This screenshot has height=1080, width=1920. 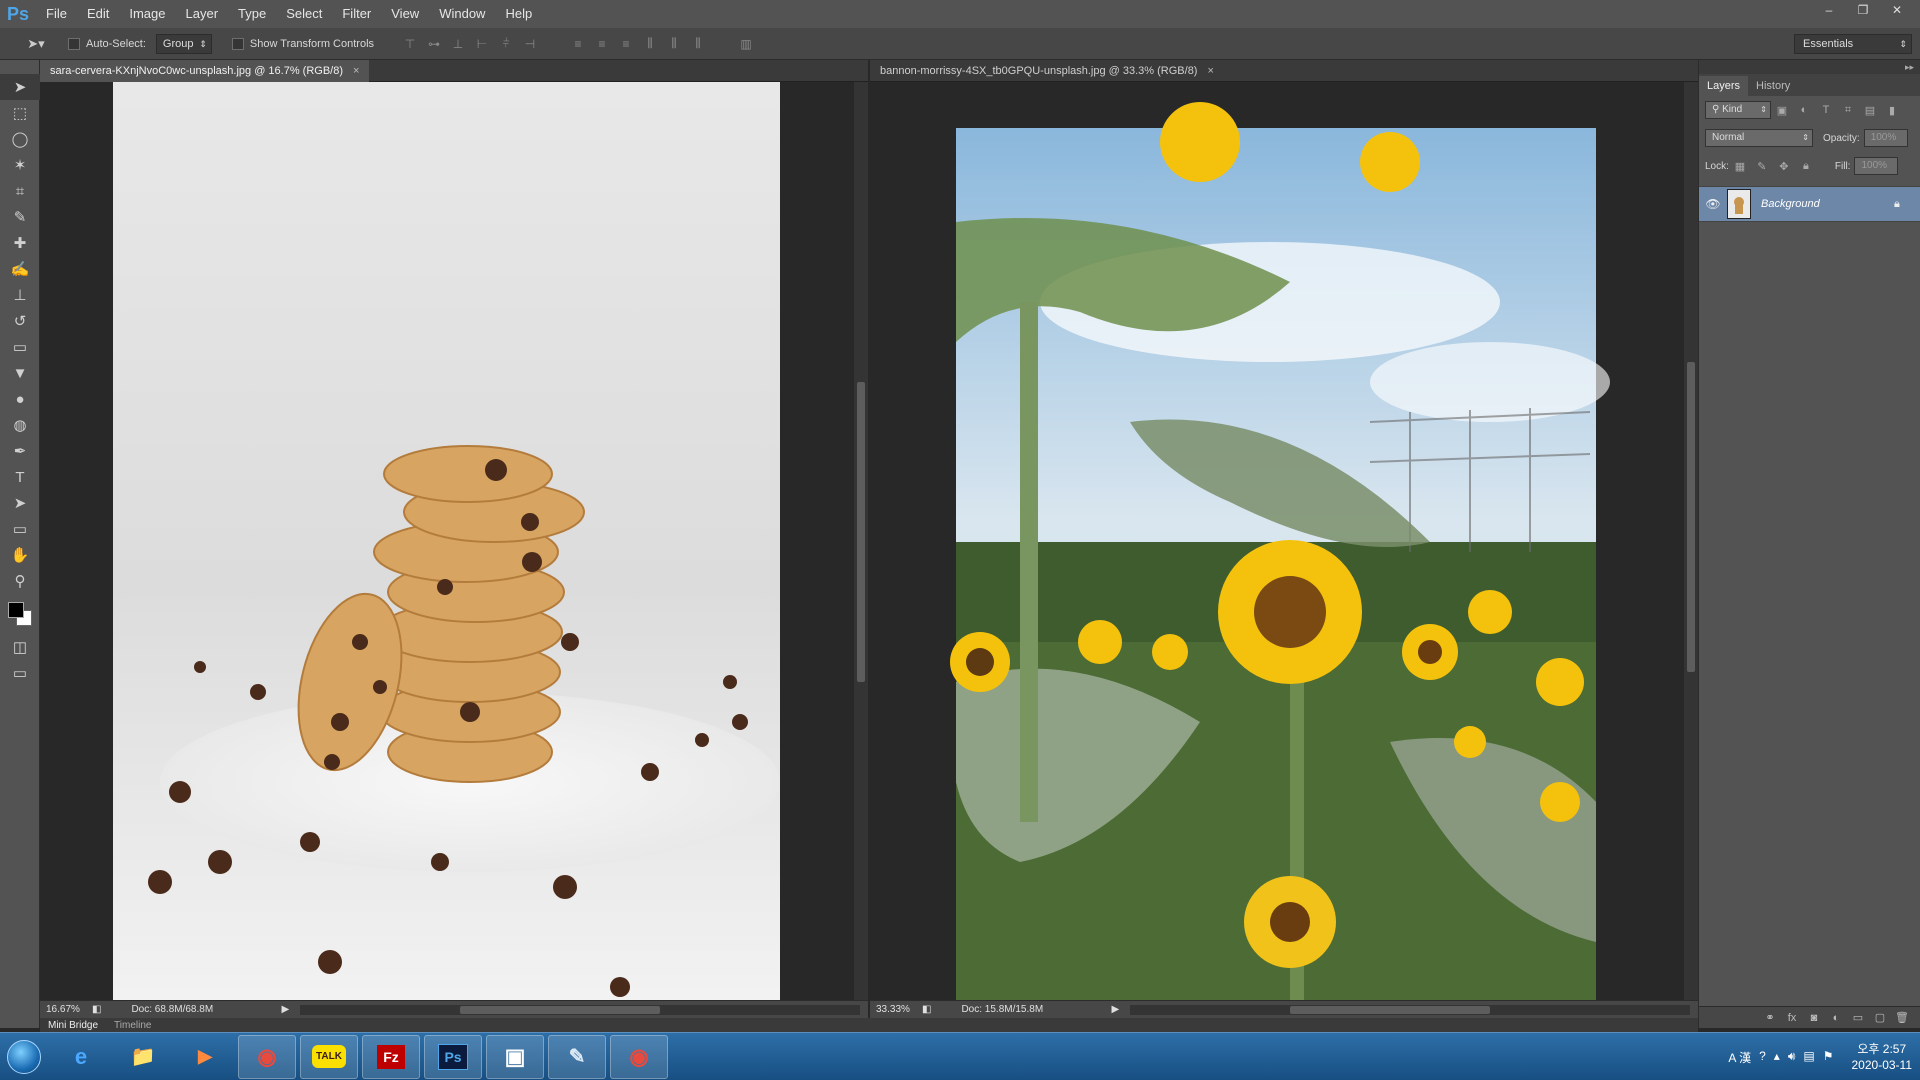 I want to click on pen-tool-icon: ✒, so click(x=20, y=451).